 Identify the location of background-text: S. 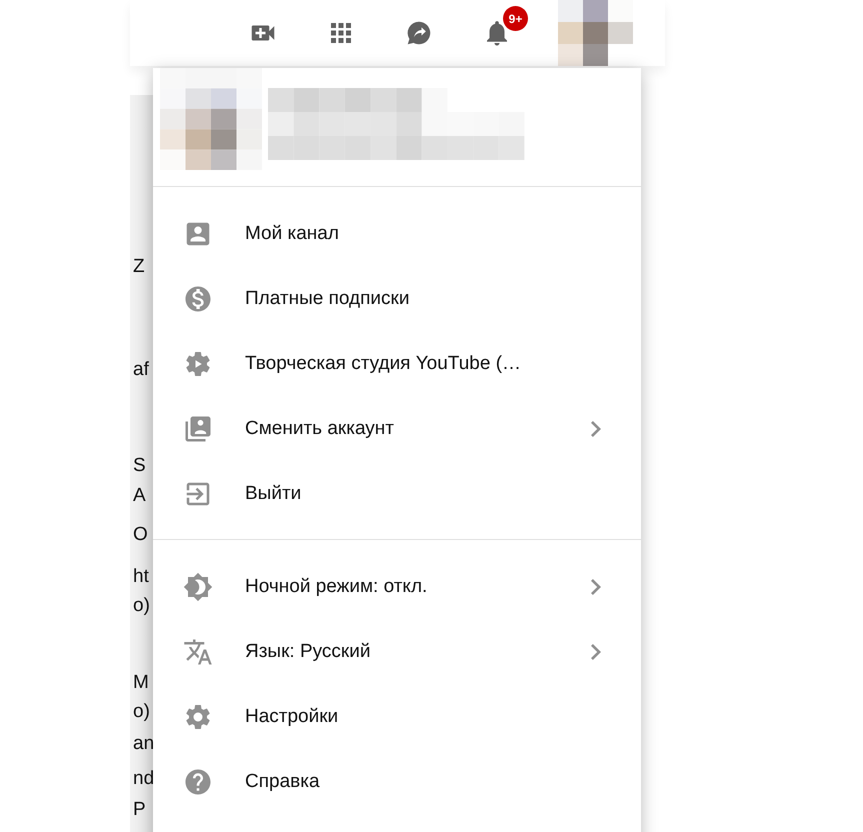
(139, 466).